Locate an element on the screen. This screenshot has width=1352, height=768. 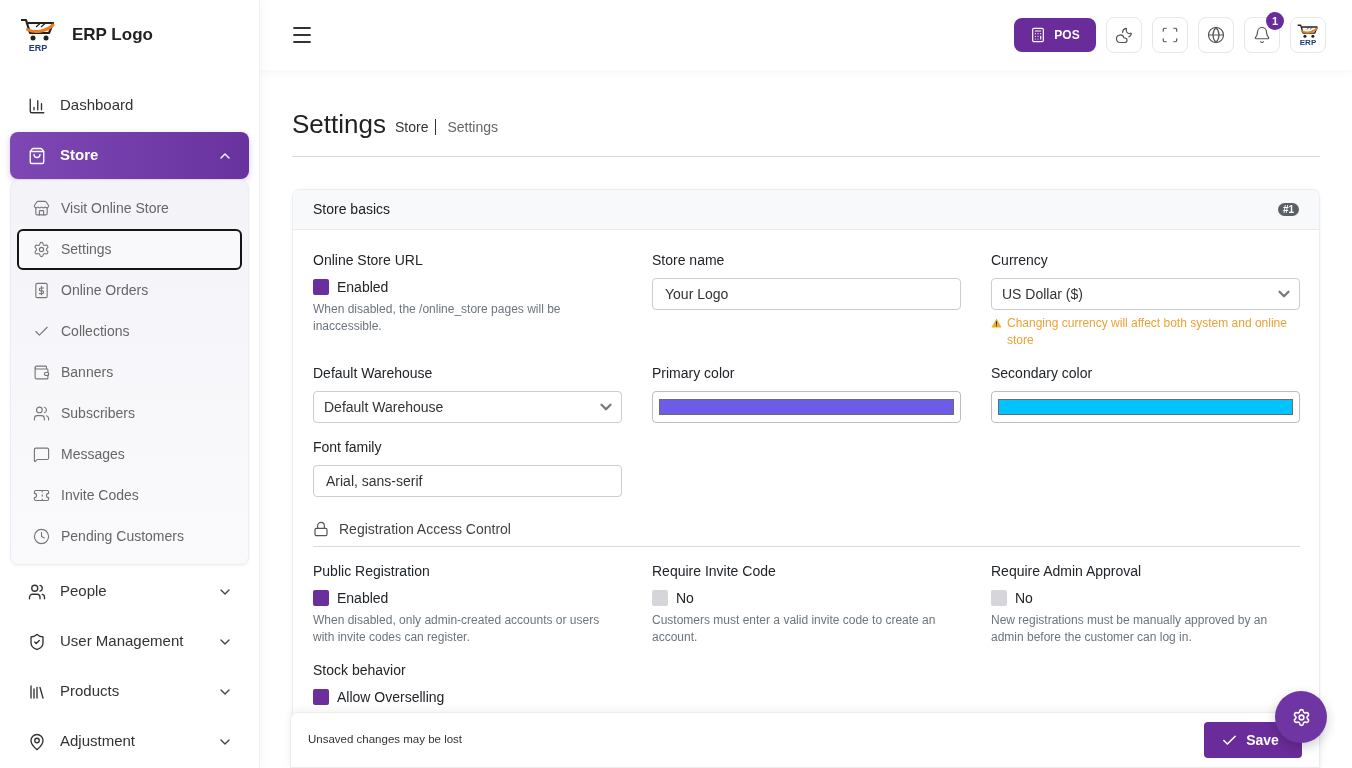
field-label: Primary color is located at coordinates (693, 373).